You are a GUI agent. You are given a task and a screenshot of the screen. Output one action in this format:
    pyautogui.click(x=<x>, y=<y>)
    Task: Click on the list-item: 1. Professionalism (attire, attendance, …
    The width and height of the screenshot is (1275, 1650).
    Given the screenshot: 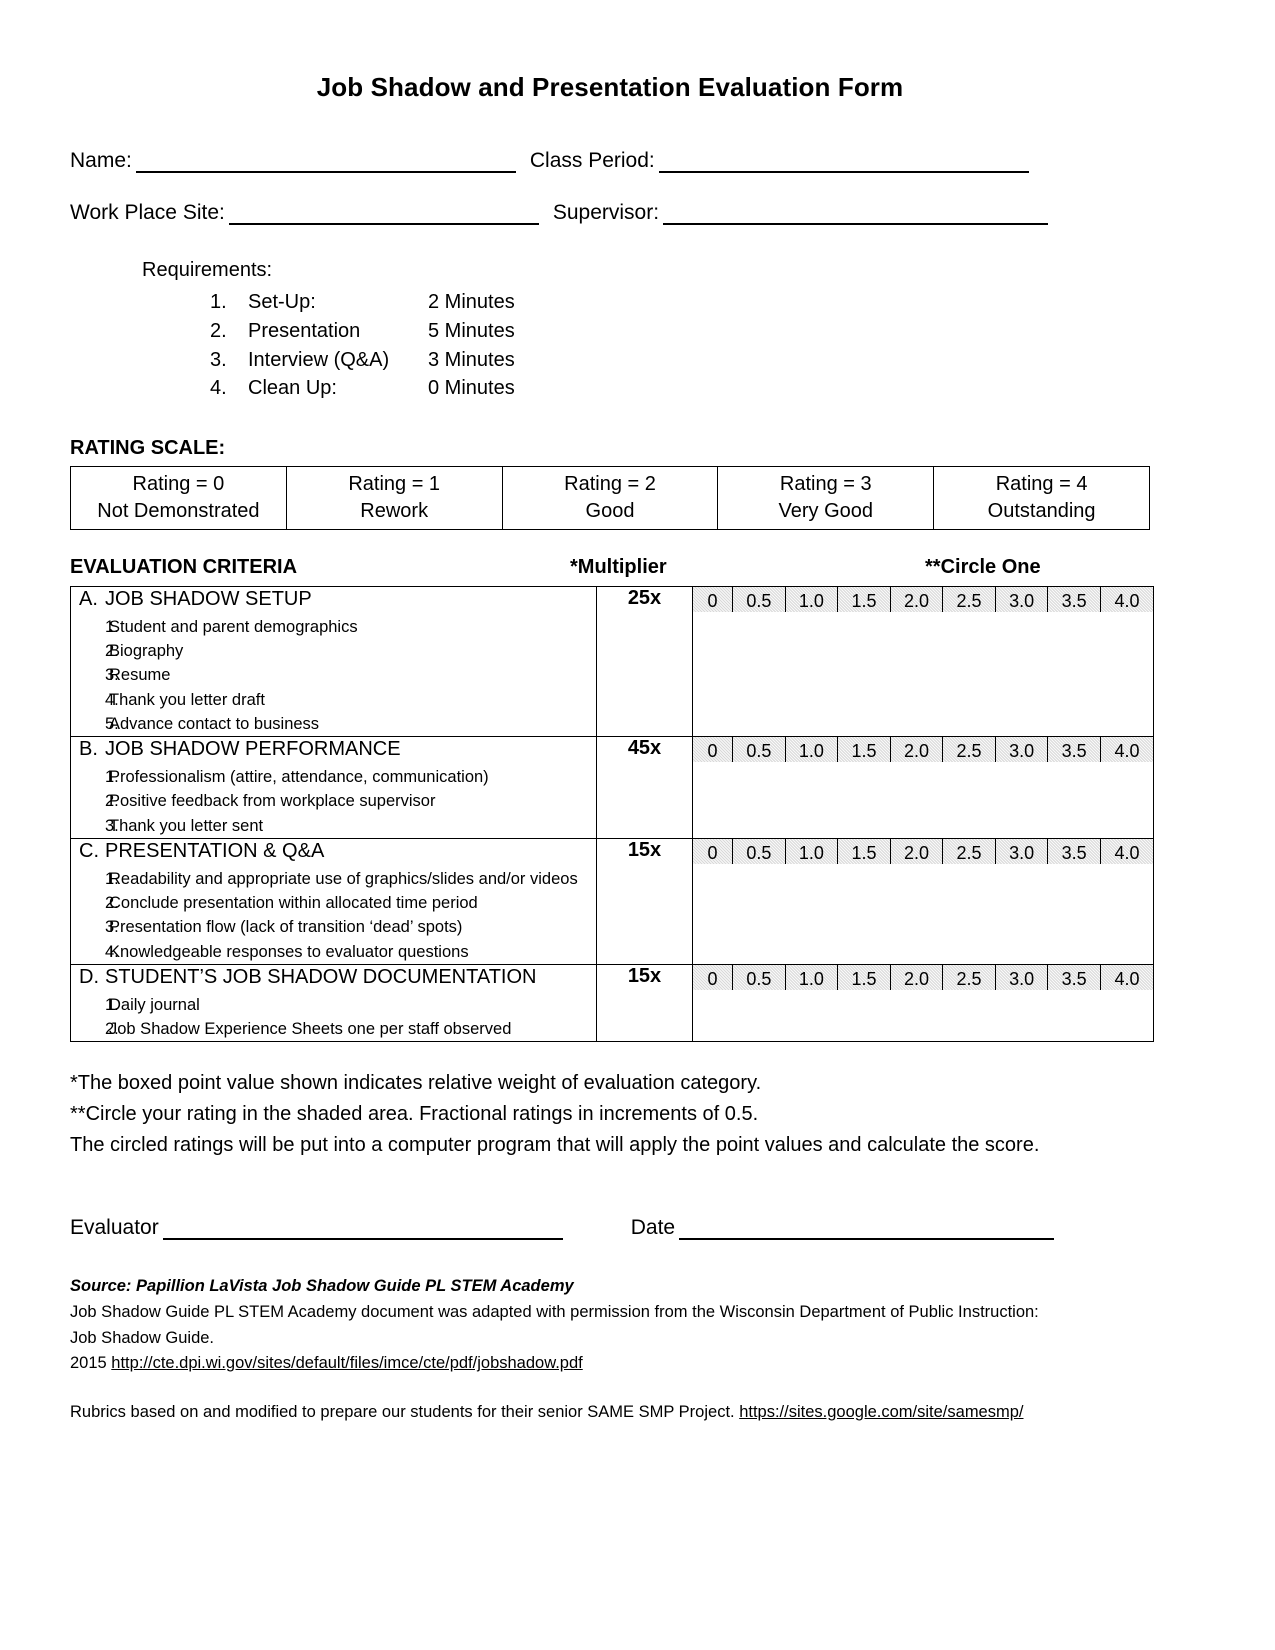 What is the action you would take?
    pyautogui.click(x=333, y=777)
    